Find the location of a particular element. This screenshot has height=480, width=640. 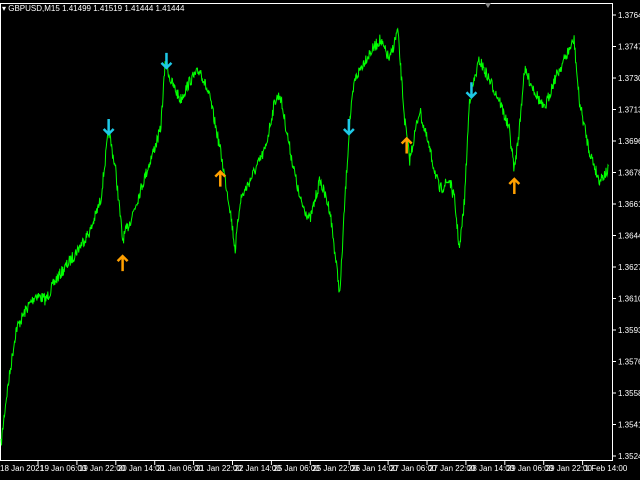

y-tick-label: 1.37645 is located at coordinates (629, 15).